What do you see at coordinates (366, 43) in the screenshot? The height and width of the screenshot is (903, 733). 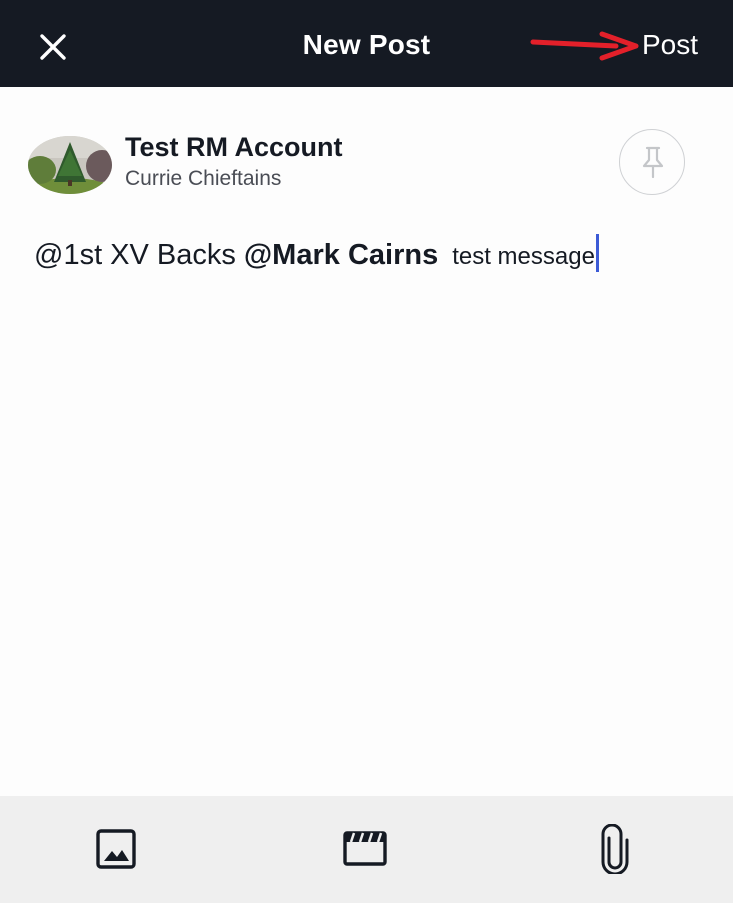 I see `top-bar: New Post Post` at bounding box center [366, 43].